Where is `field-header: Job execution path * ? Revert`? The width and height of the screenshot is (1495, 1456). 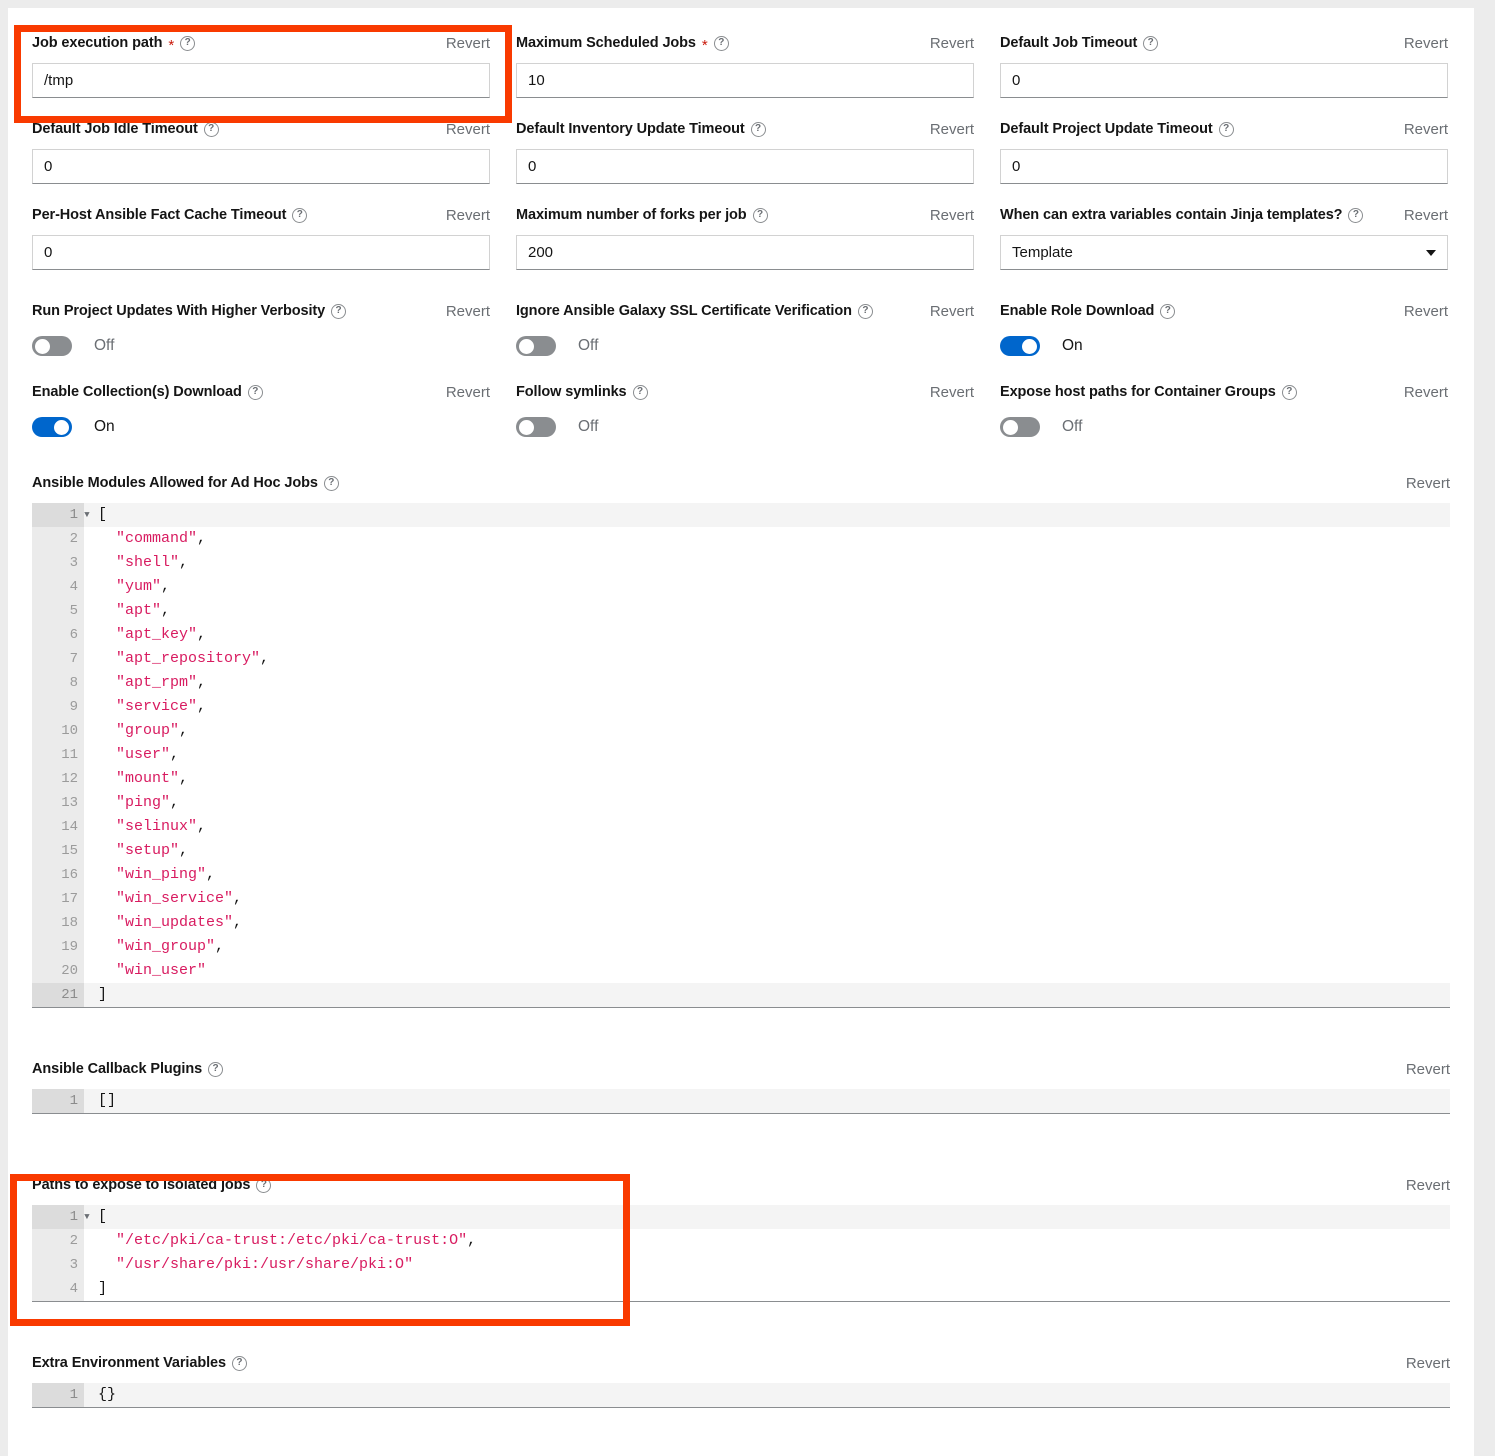 field-header: Job execution path * ? Revert is located at coordinates (261, 43).